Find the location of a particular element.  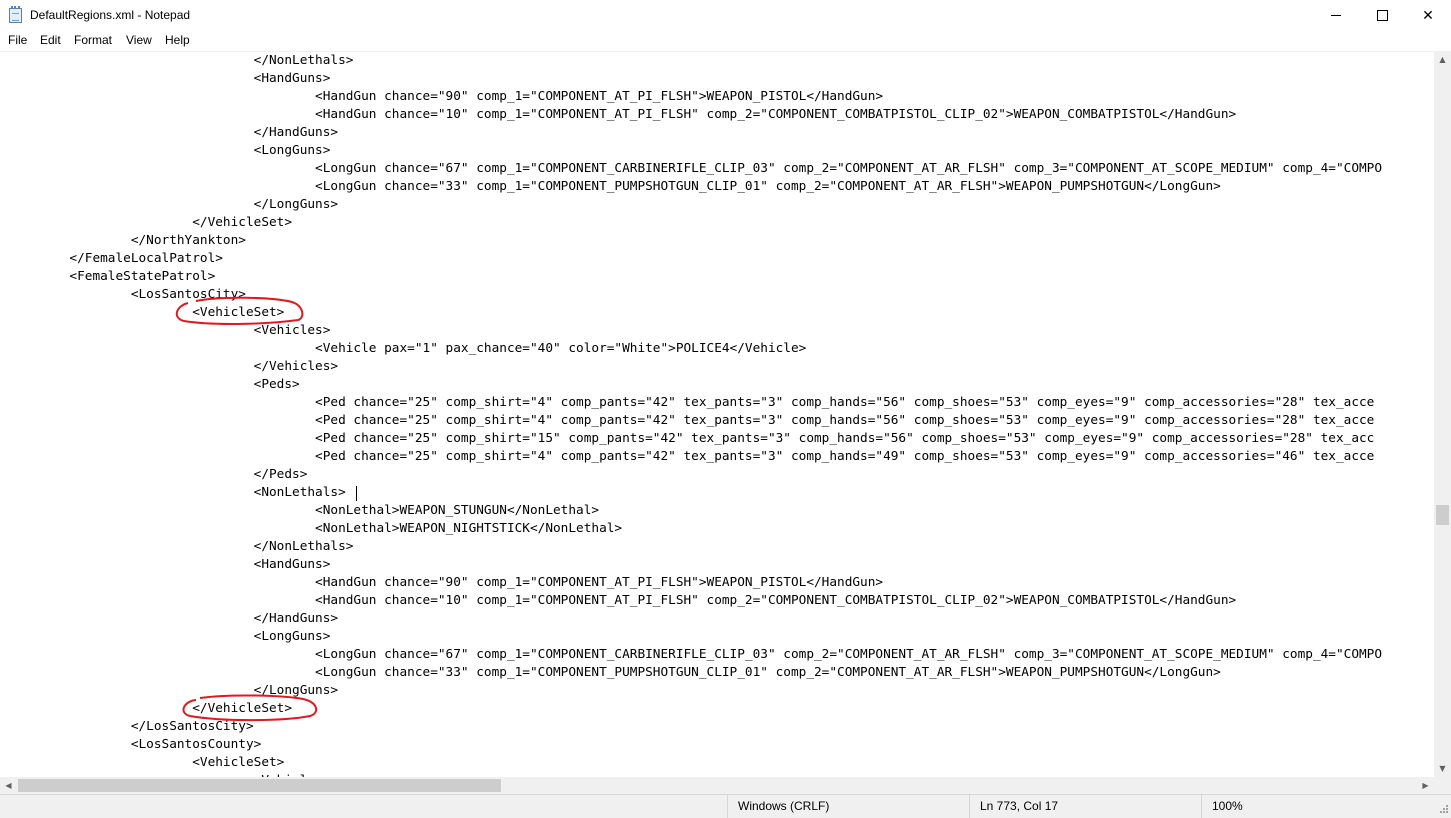

text-caret is located at coordinates (356, 493).